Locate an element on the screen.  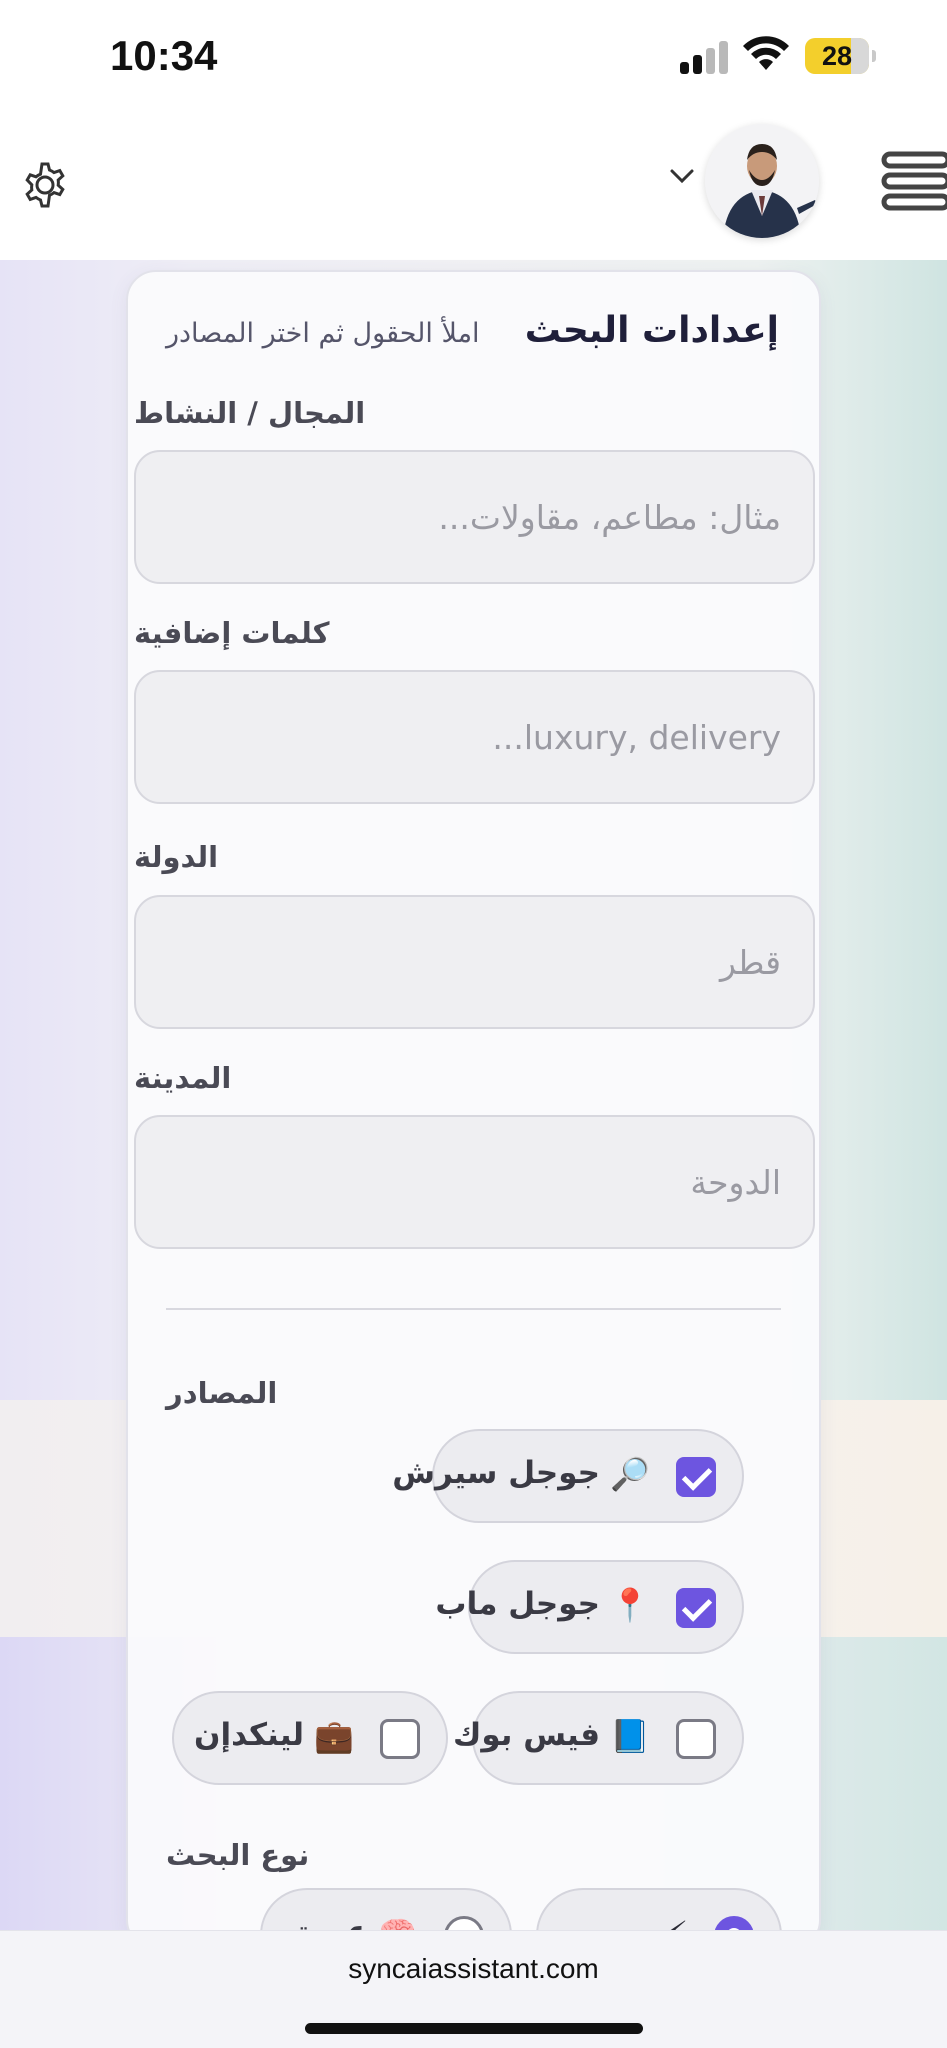
source-label: فيس بوك is located at coordinates (526, 1735).